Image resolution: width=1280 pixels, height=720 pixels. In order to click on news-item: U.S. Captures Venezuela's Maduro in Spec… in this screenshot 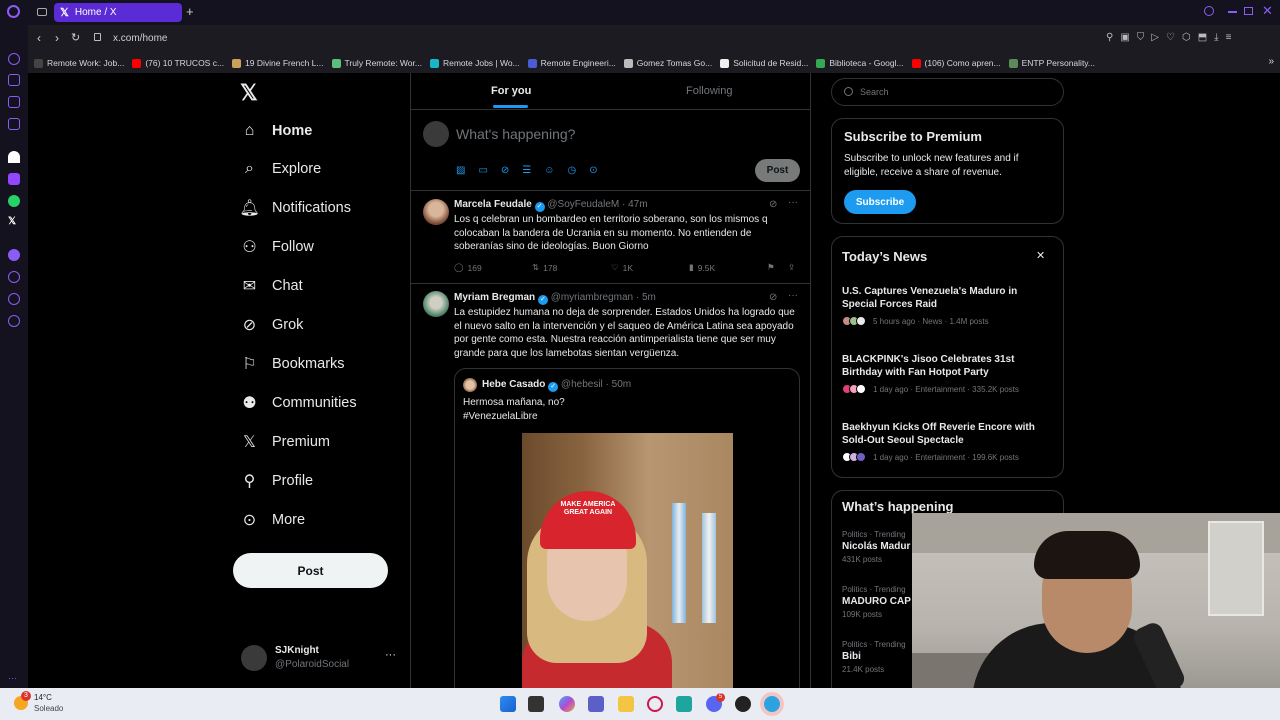, I will do `click(948, 305)`.